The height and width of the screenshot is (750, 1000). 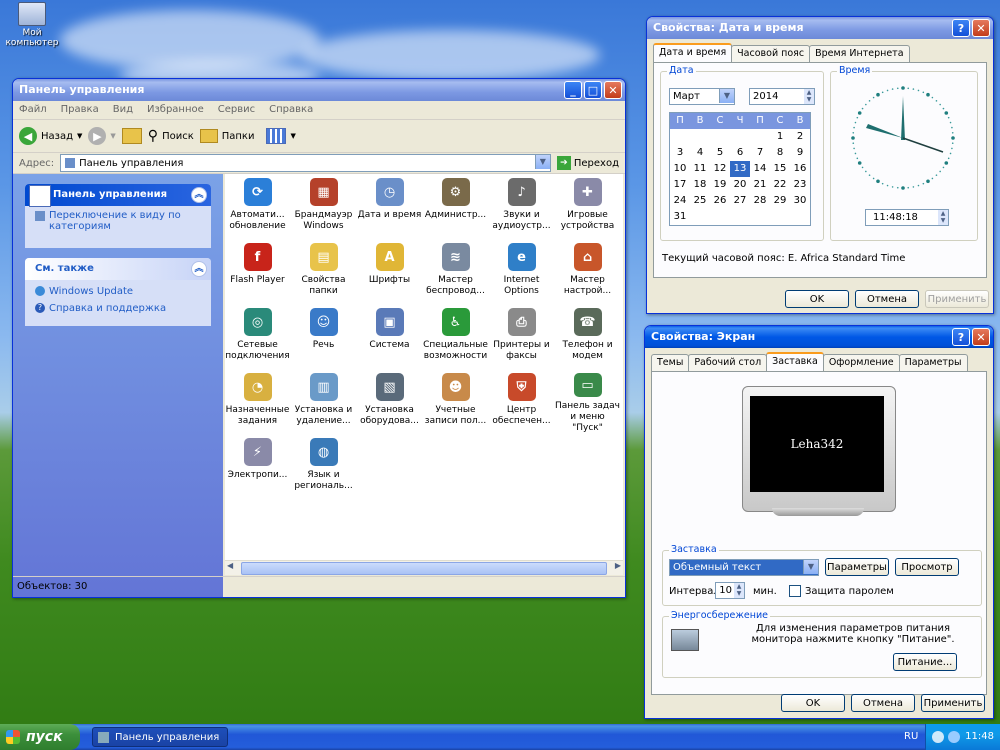 I want to click on calendar-day: 31, so click(x=680, y=217).